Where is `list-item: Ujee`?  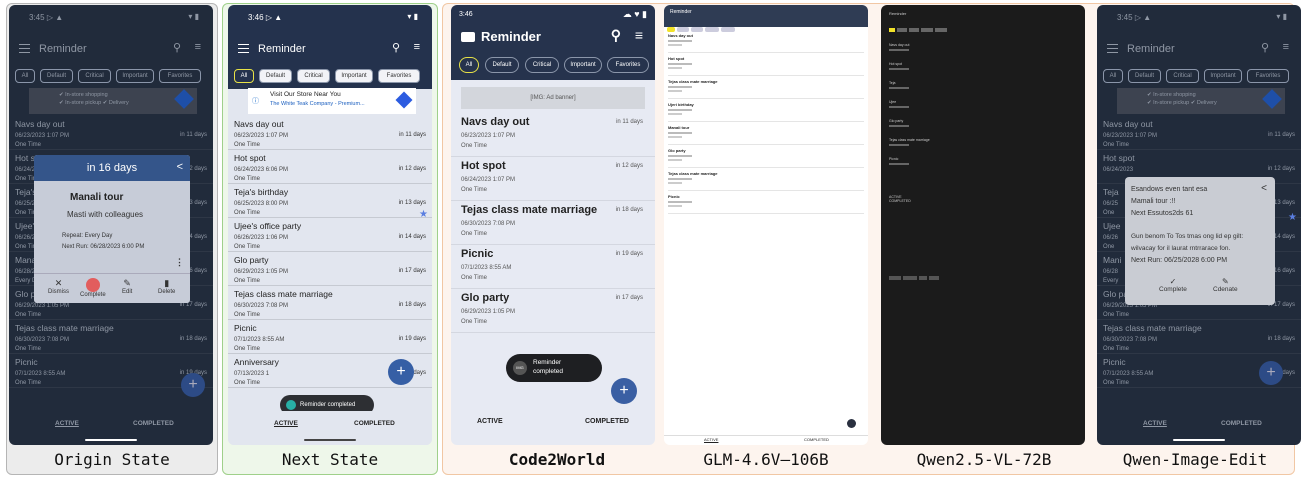 list-item: Ujee is located at coordinates (919, 109).